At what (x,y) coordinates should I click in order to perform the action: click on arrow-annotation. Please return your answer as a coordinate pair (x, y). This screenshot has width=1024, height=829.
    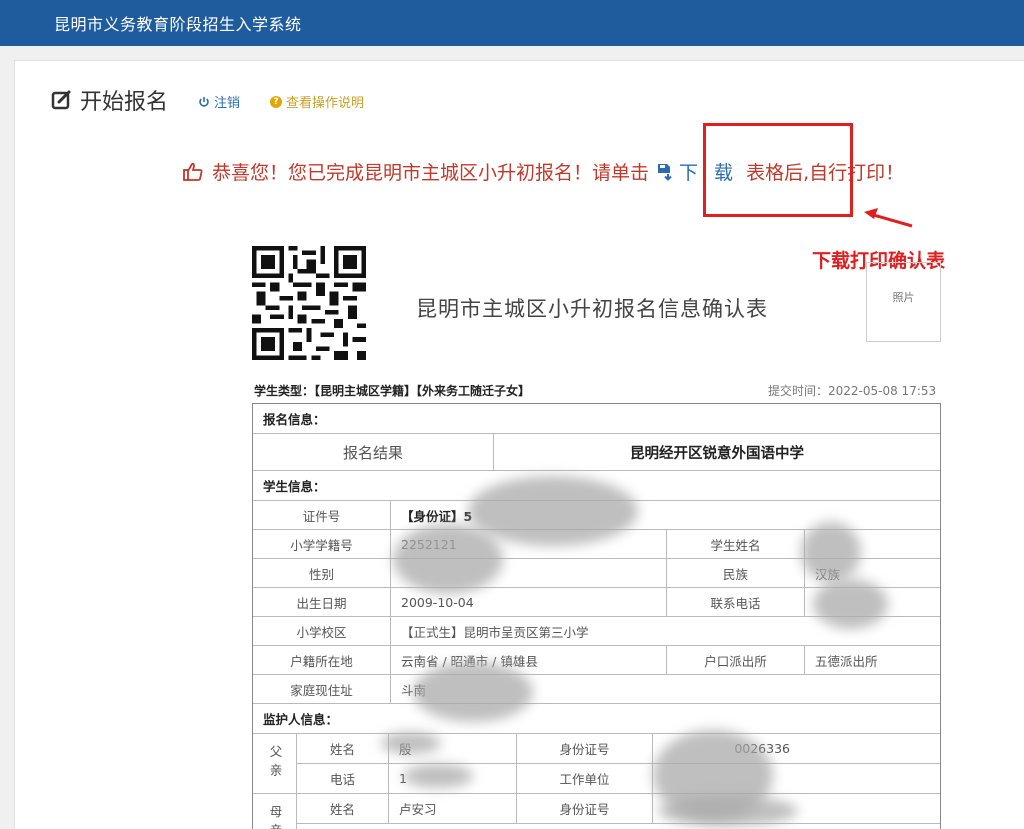
    Looking at the image, I should click on (888, 218).